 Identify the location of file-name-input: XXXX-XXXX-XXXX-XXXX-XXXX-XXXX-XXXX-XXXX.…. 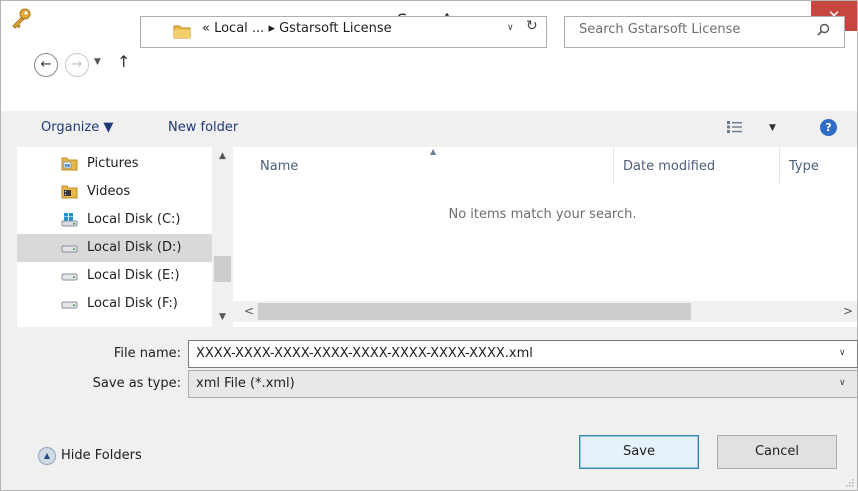
(364, 353).